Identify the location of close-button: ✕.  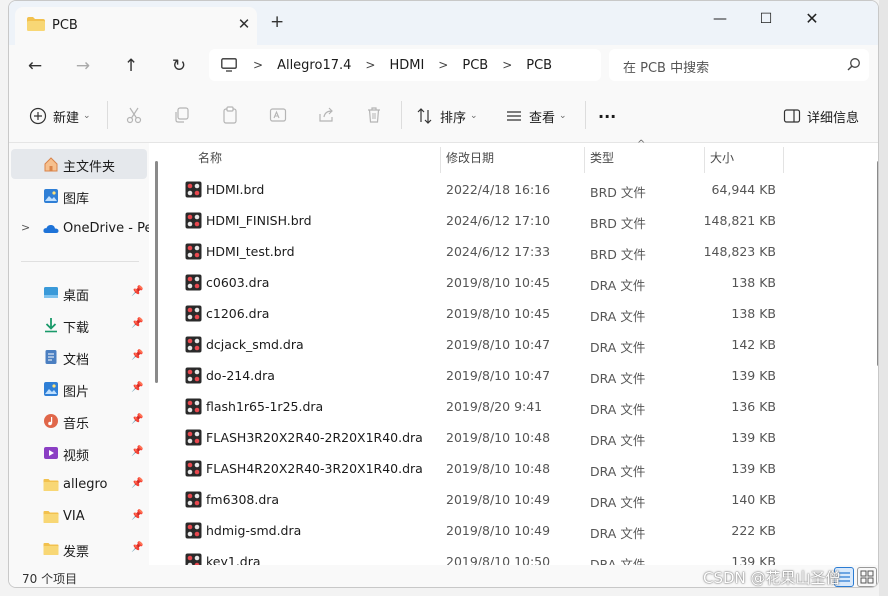
(812, 19).